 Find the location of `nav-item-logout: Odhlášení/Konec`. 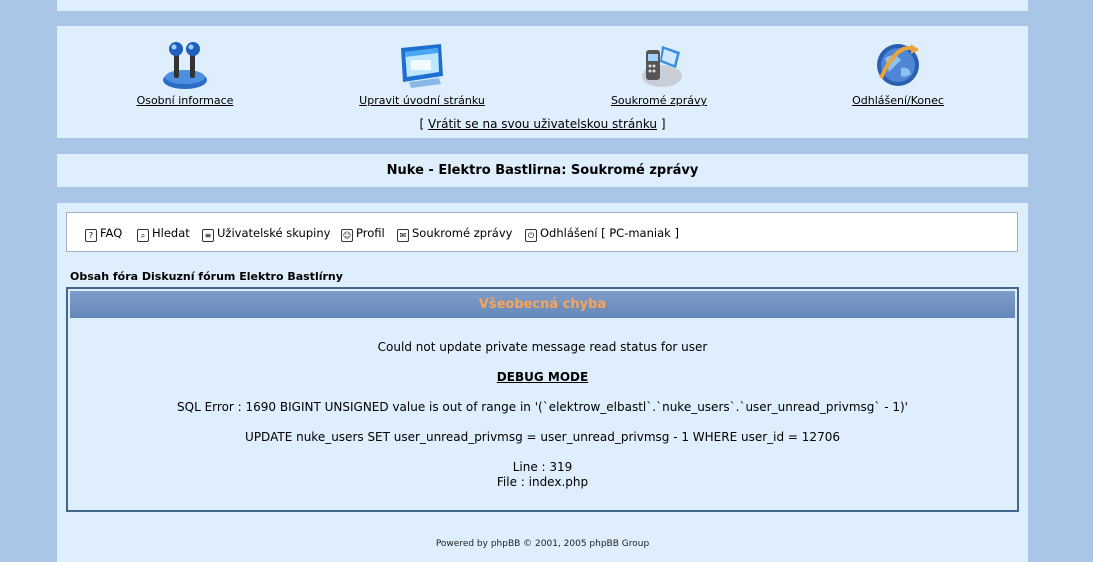

nav-item-logout: Odhlášení/Konec is located at coordinates (898, 72).